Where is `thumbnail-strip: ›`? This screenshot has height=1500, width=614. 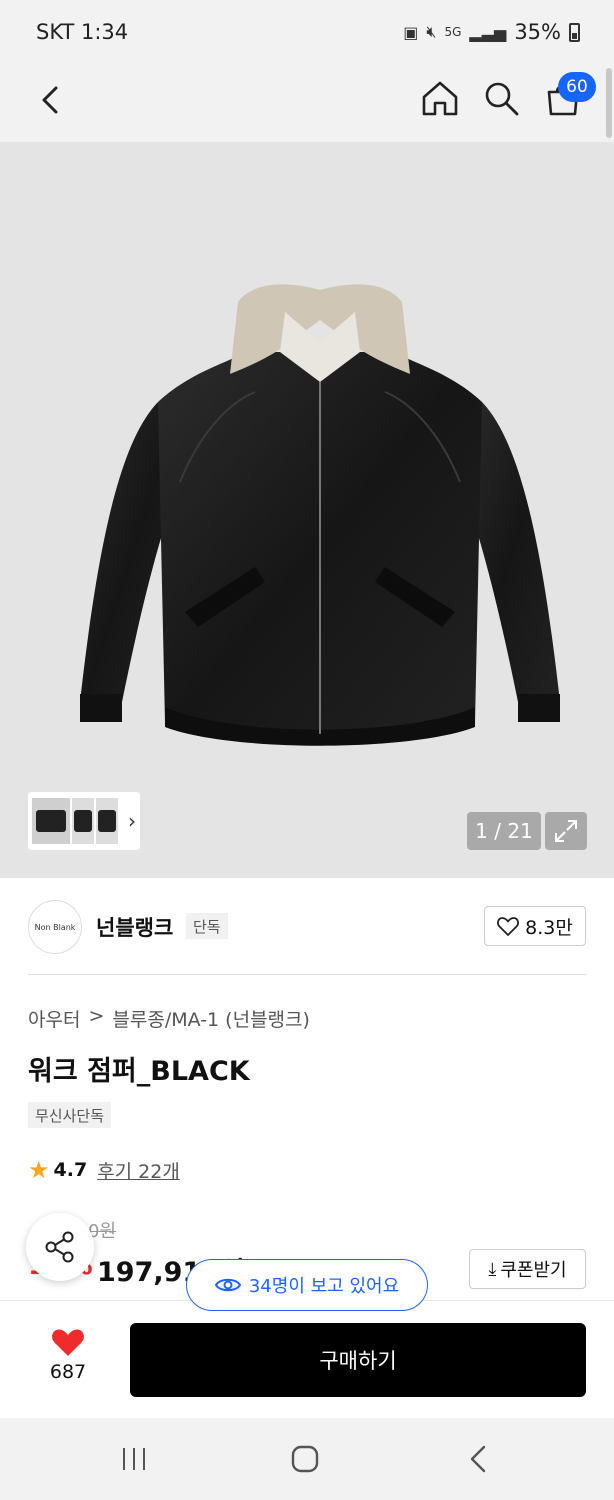 thumbnail-strip: › is located at coordinates (84, 821).